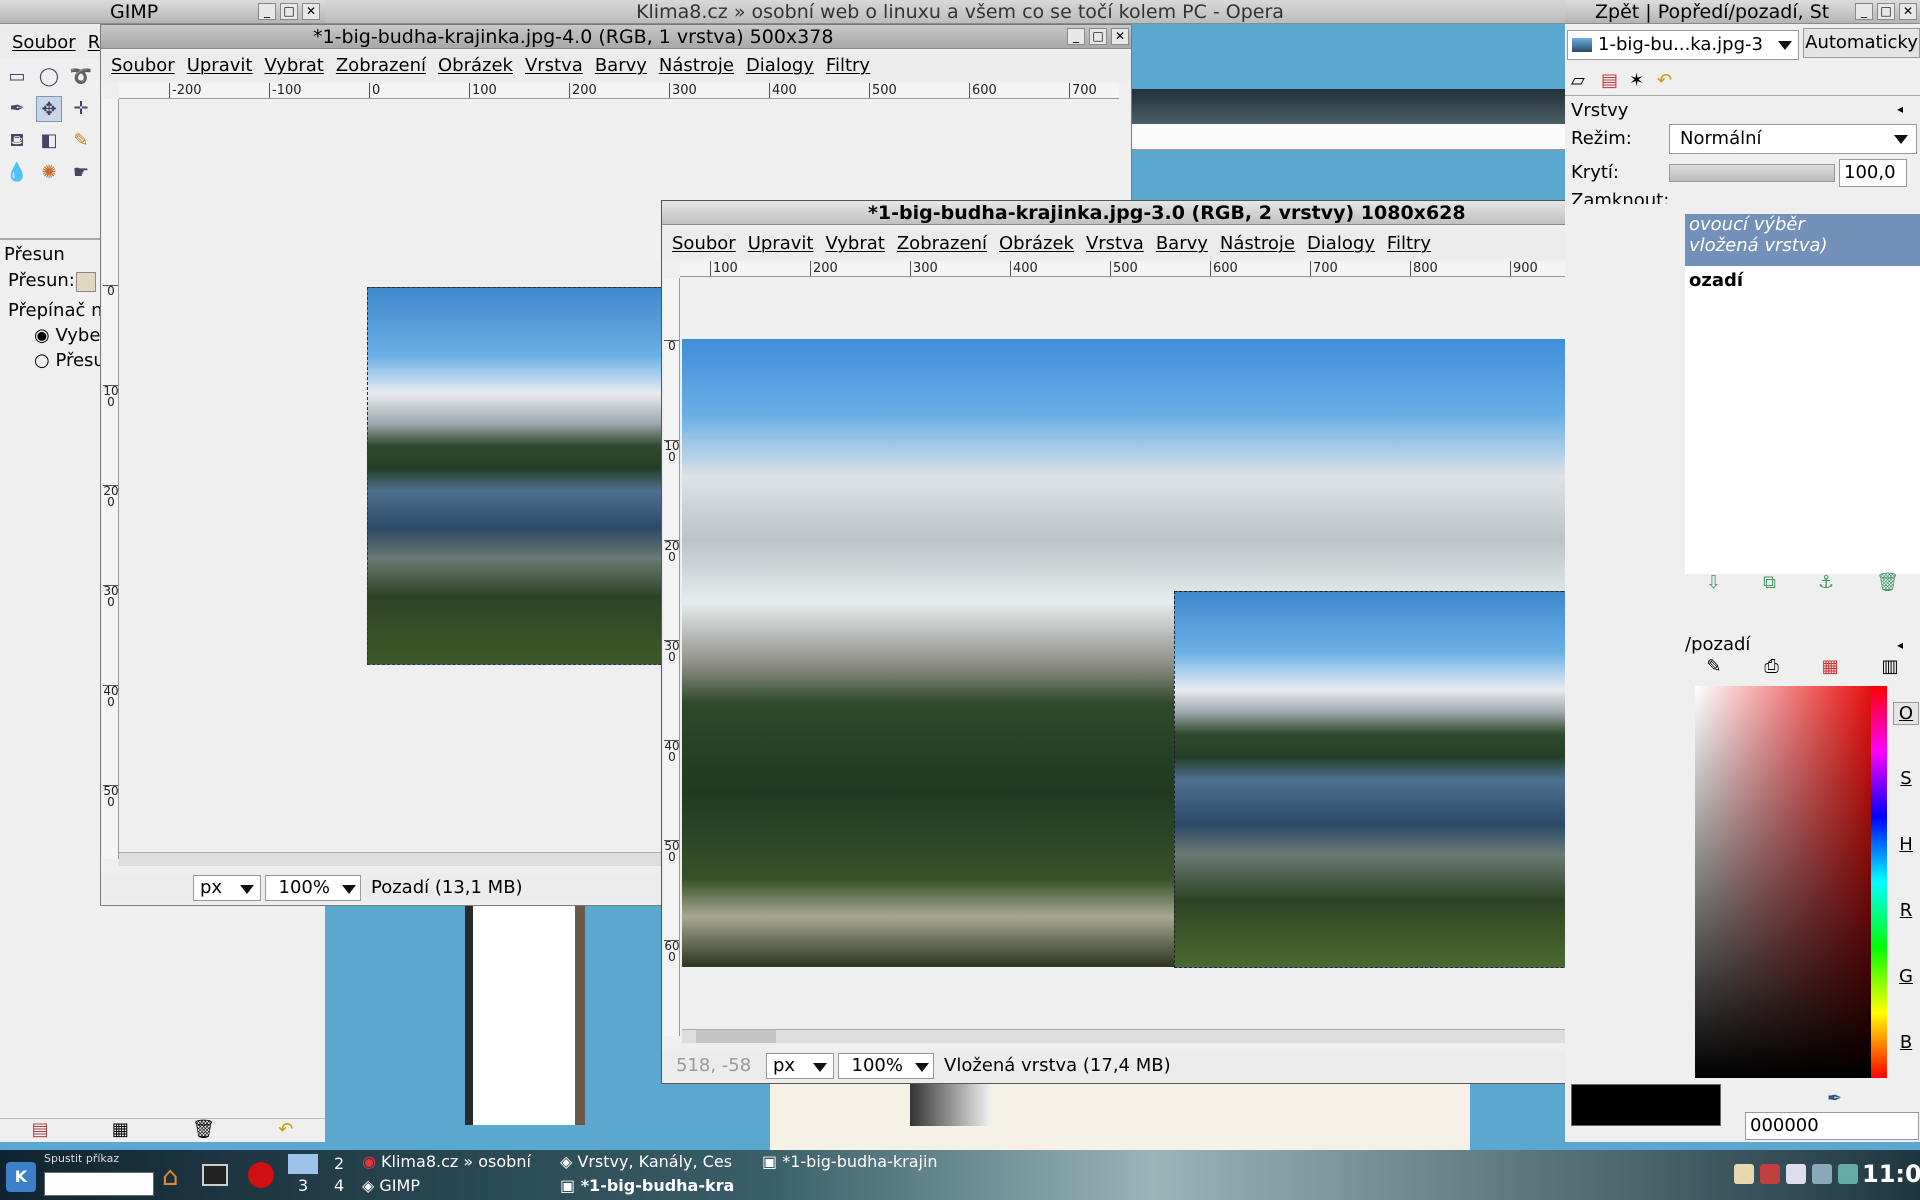 The image size is (1920, 1200). Describe the element at coordinates (1646, 1105) in the screenshot. I see `foreground-color-swatch` at that location.